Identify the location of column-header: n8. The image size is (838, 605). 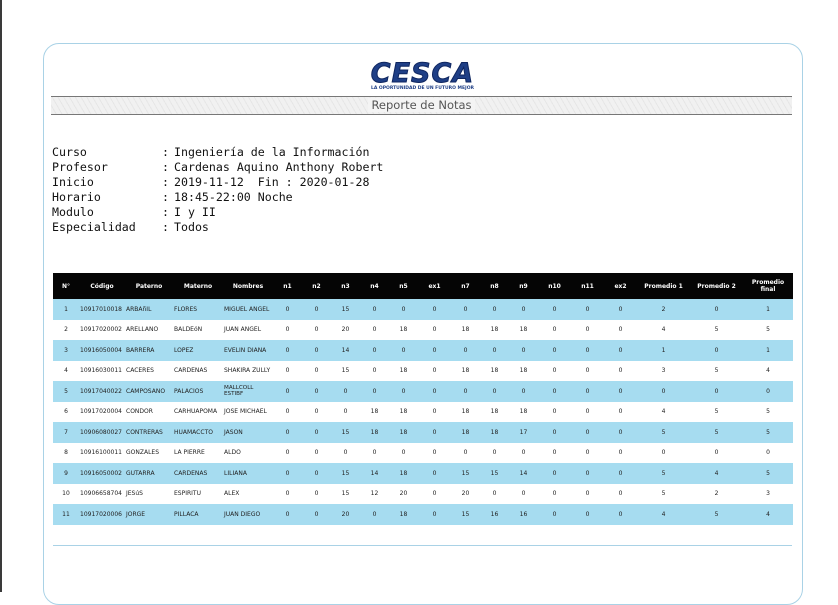
(494, 286).